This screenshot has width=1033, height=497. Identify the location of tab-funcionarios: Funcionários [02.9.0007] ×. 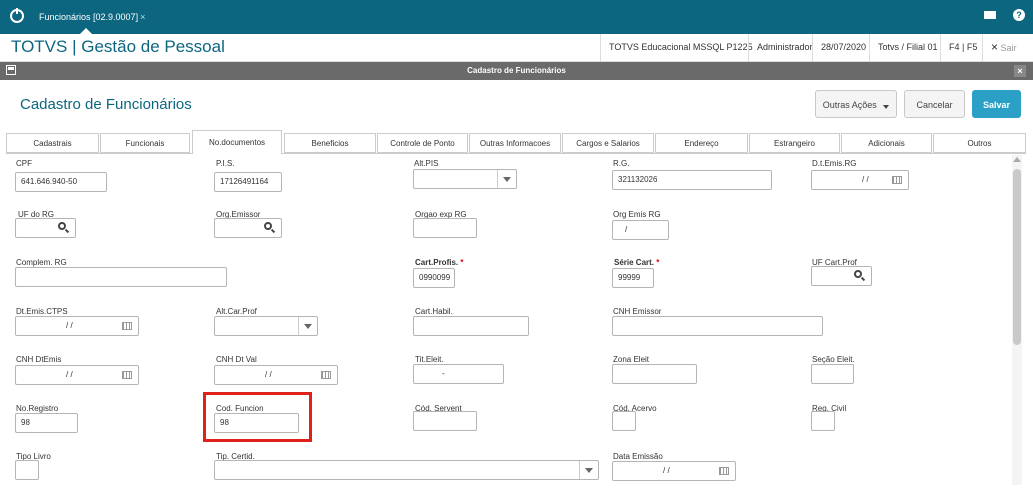
(92, 17).